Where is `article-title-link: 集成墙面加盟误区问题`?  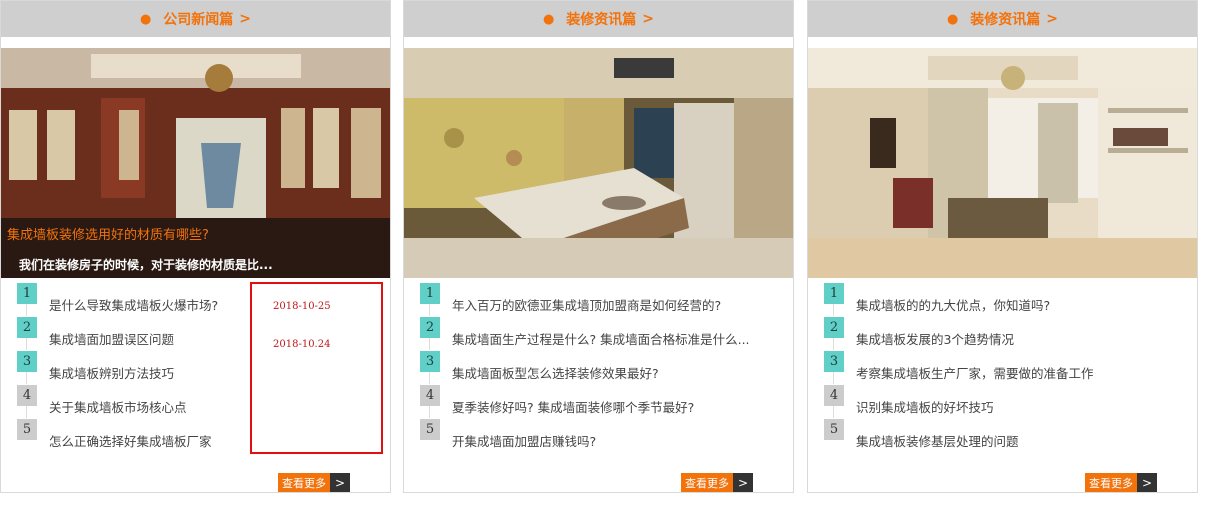 article-title-link: 集成墙面加盟误区问题 is located at coordinates (111, 338).